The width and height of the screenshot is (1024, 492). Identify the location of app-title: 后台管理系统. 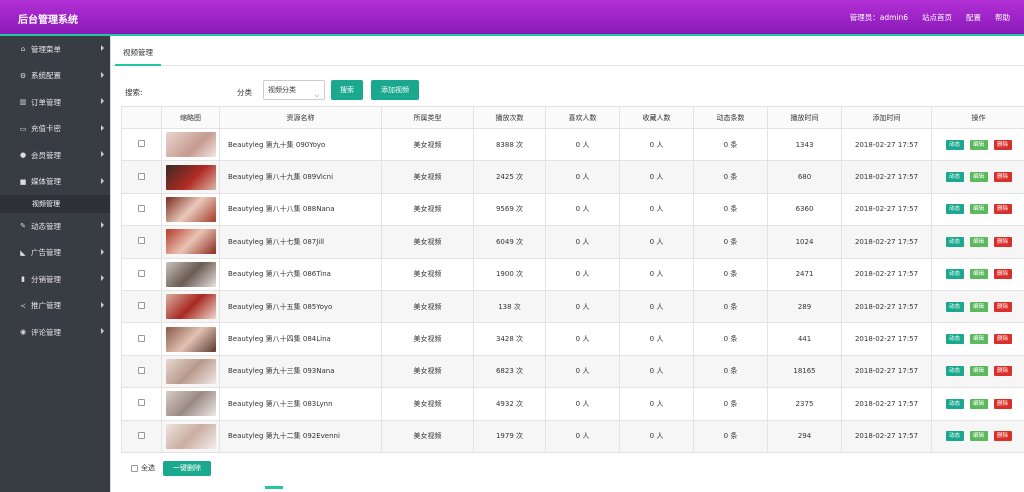
(48, 20).